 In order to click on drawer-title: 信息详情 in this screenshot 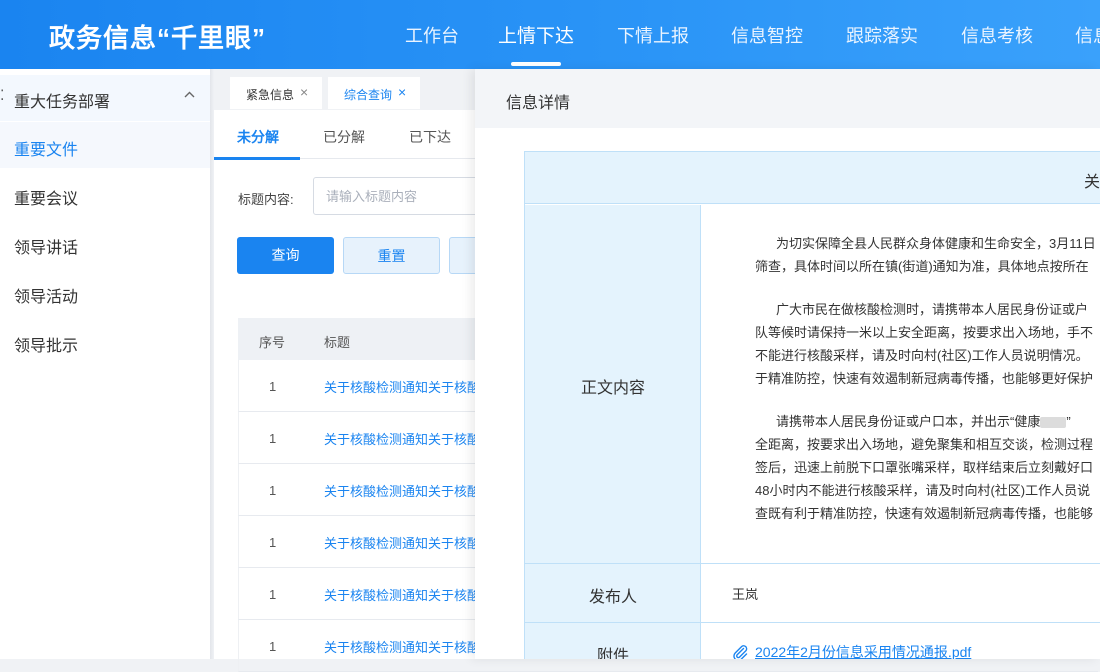, I will do `click(538, 103)`.